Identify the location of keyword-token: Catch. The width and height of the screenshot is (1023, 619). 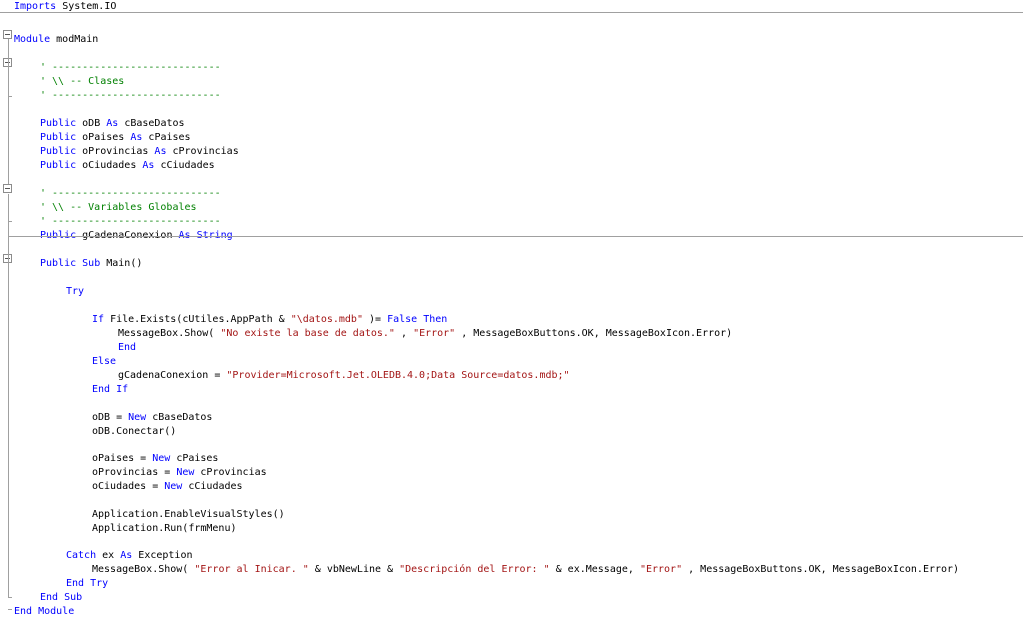
(81, 555).